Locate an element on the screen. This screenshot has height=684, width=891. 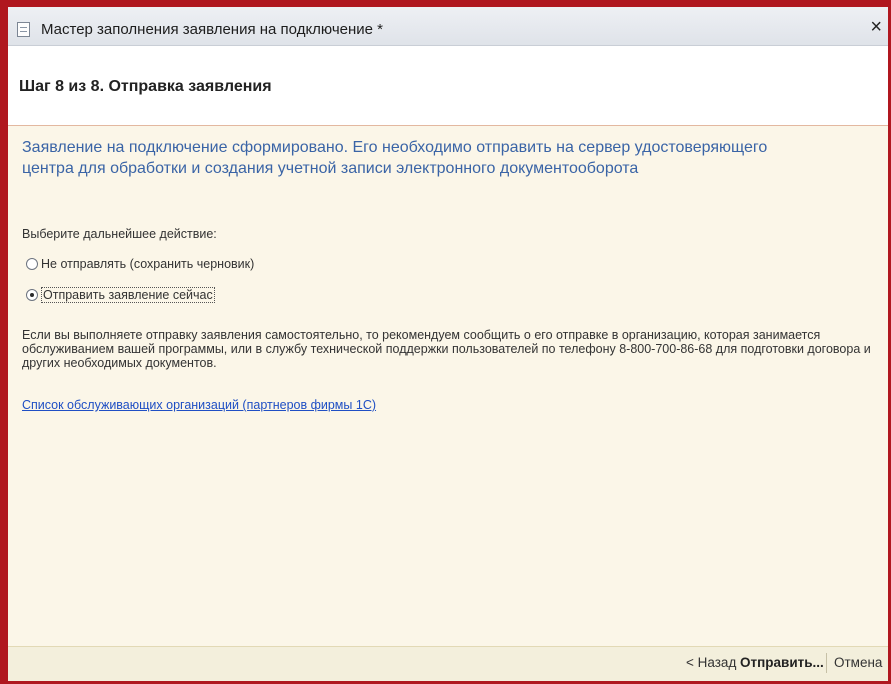
step-title: Шаг 8 из 8. Отправка заявления is located at coordinates (145, 86).